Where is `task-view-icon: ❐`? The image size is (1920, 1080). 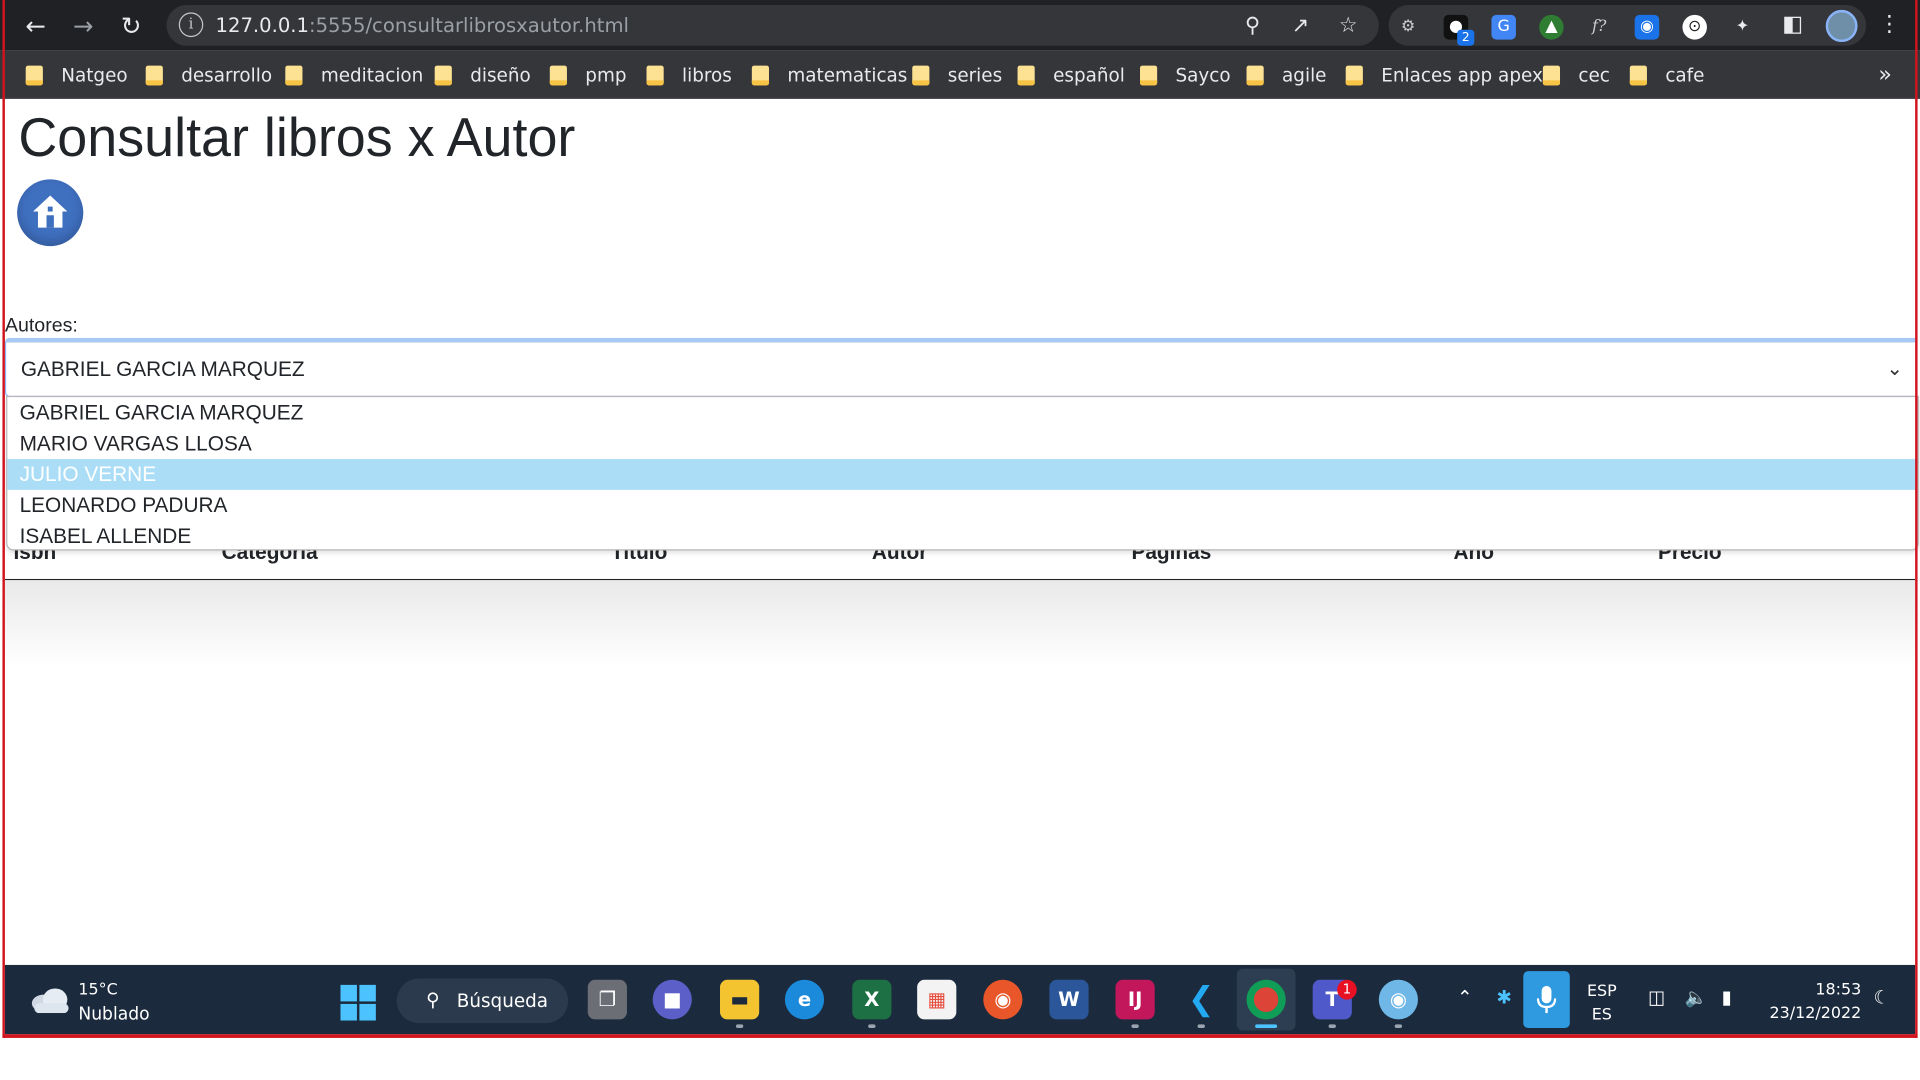
task-view-icon: ❐ is located at coordinates (607, 999).